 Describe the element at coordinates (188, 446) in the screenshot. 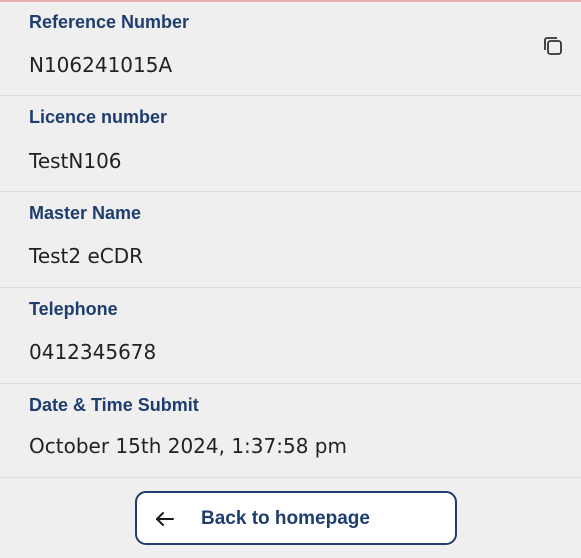

I see `date-time-submit-value: October 15th 2024, 1:37:58 pm` at that location.